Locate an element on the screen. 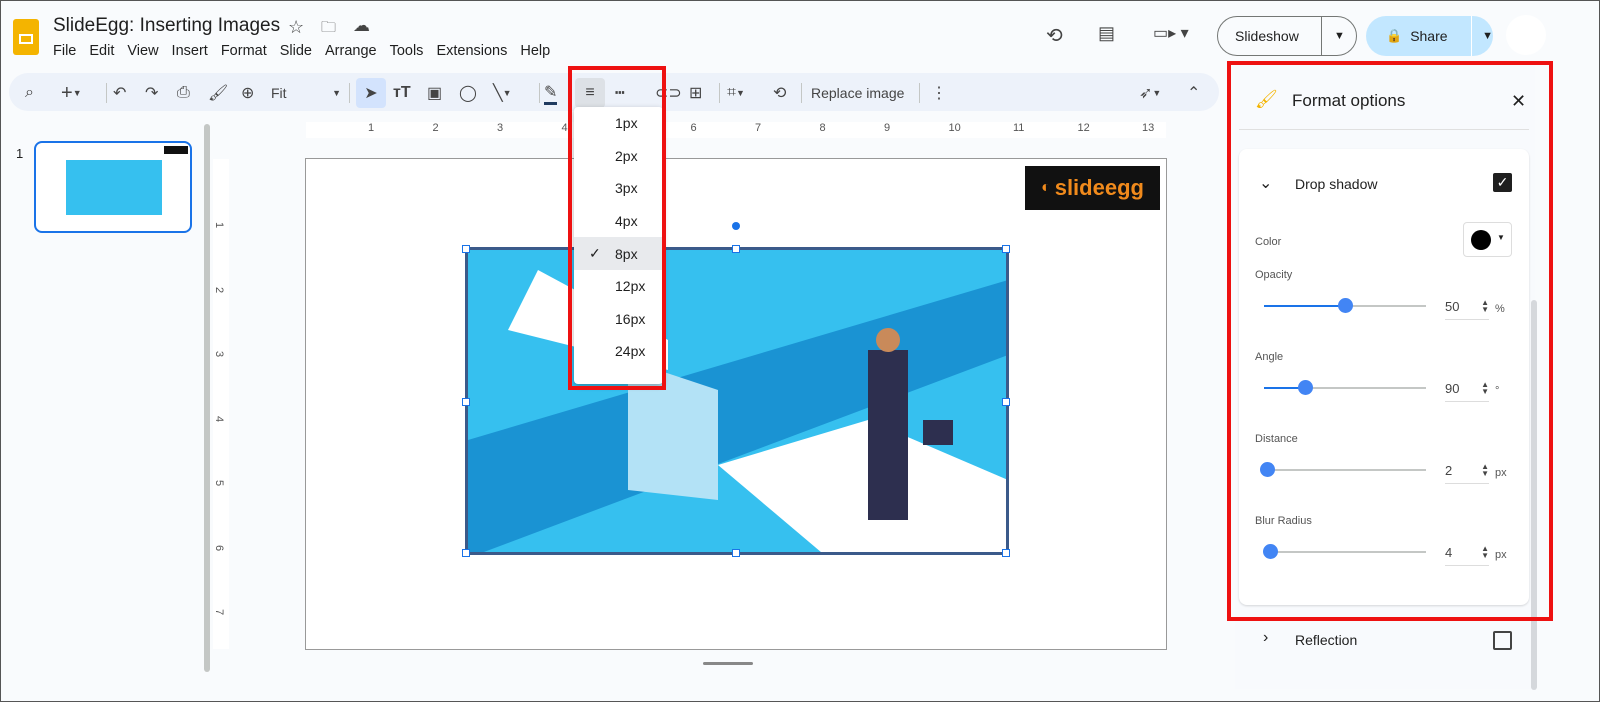 The image size is (1600, 702). share-button: 🔒 Share ▼ is located at coordinates (1429, 36).